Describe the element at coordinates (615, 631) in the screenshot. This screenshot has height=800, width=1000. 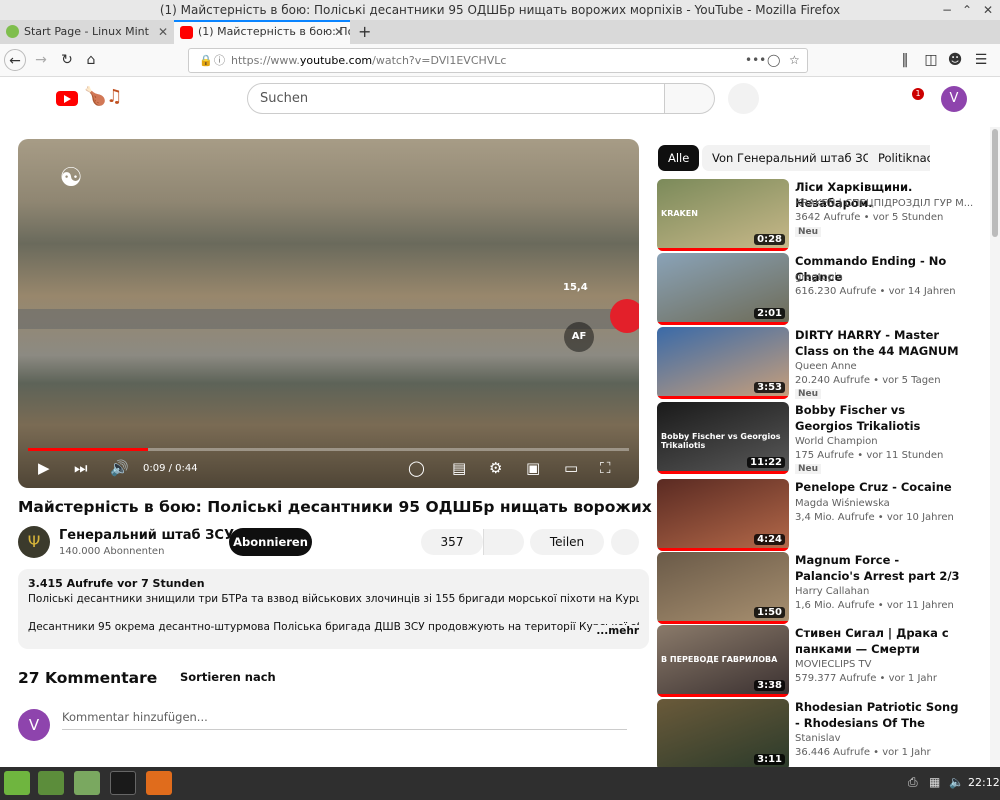
I see `show-more-link: ...mehr` at that location.